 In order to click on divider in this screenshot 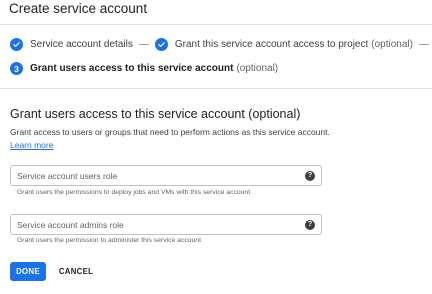, I will do `click(216, 88)`.